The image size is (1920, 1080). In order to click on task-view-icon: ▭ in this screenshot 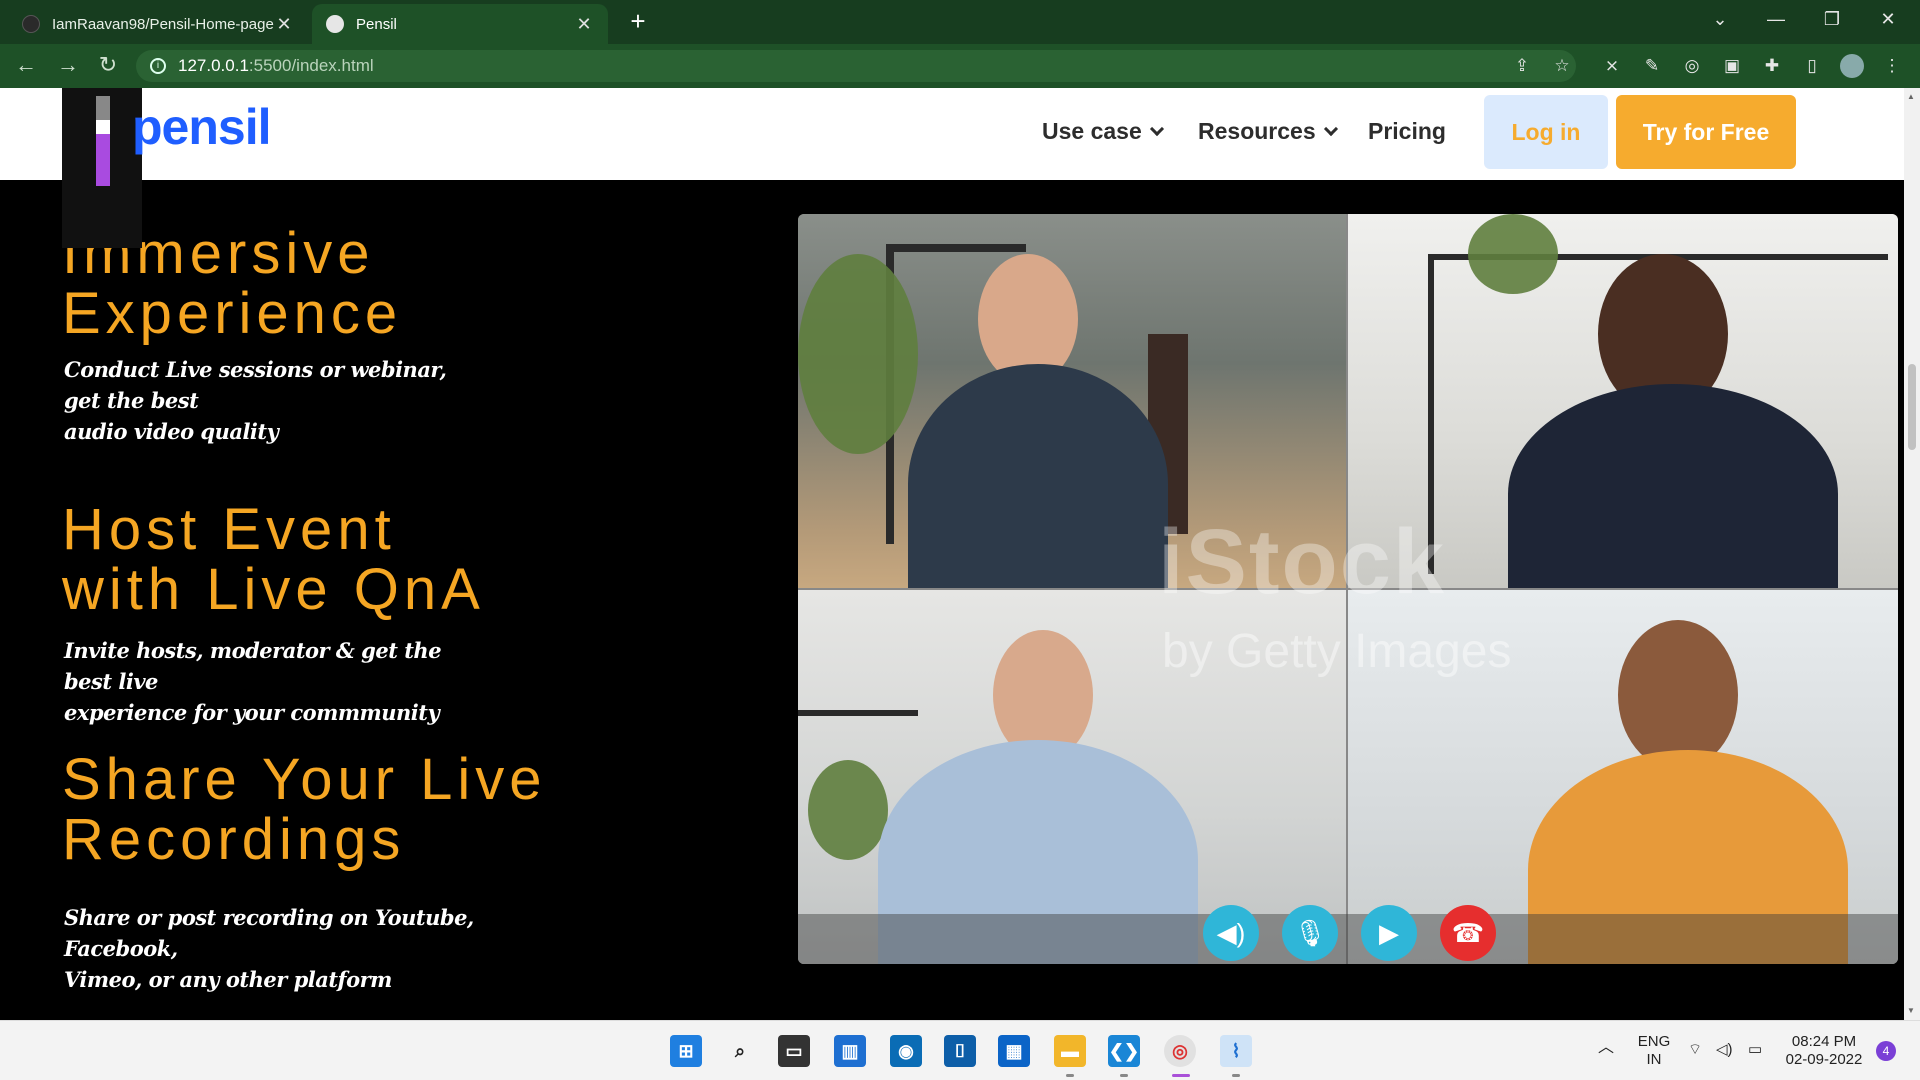, I will do `click(794, 1051)`.